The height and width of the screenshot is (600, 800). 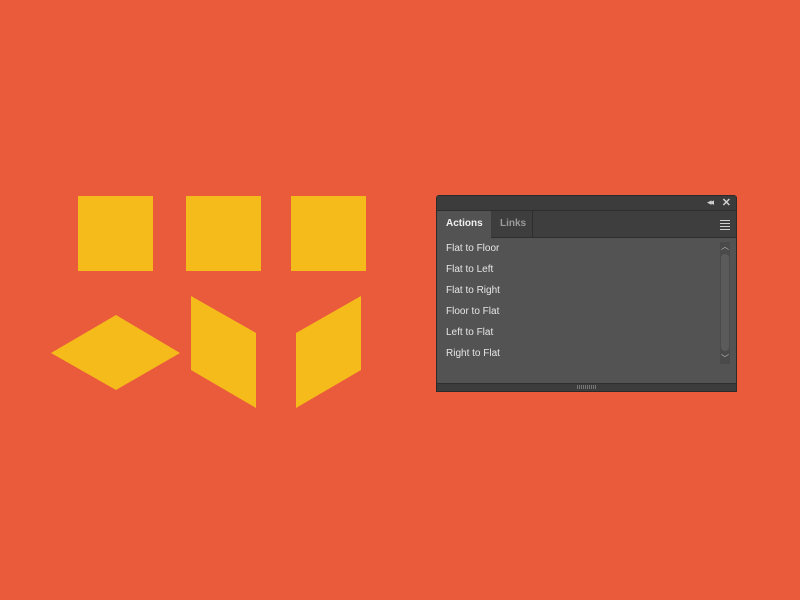 What do you see at coordinates (710, 202) in the screenshot?
I see `collapse-icon: ◂◂` at bounding box center [710, 202].